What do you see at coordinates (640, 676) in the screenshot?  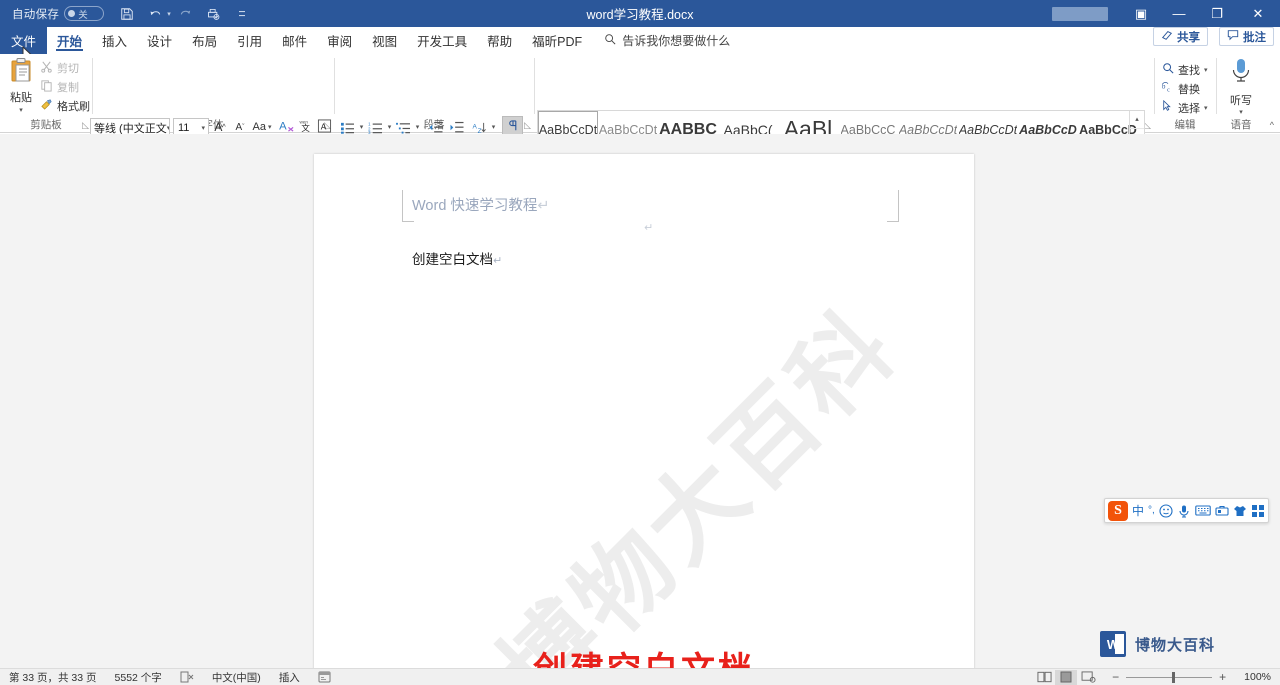 I see `status-bar: 第 33 页，共 33 页 5552 个字 中文(中国) 插入 − + 100%` at bounding box center [640, 676].